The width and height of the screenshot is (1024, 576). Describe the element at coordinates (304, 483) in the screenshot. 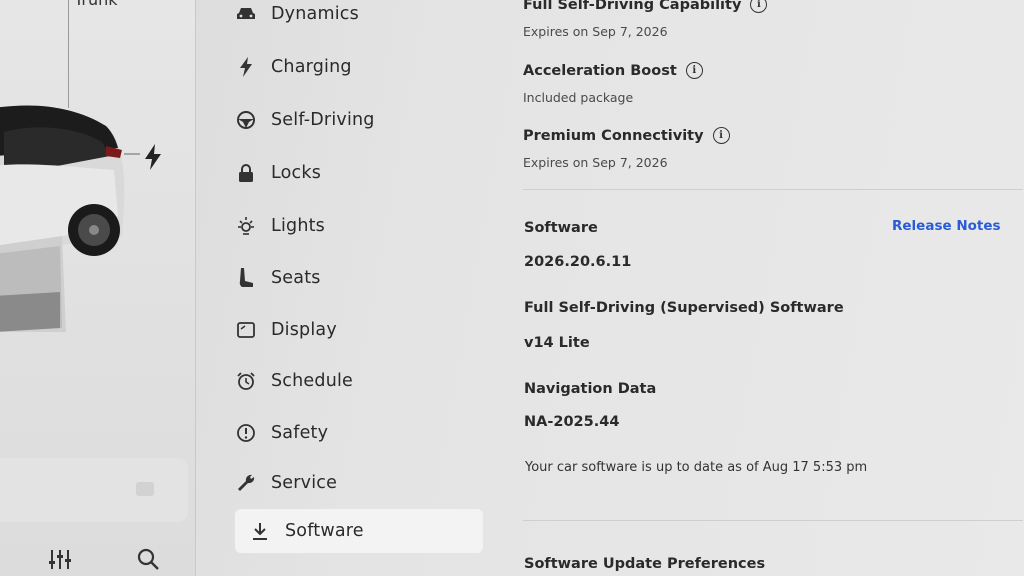

I see `menu-item-label: Service` at that location.